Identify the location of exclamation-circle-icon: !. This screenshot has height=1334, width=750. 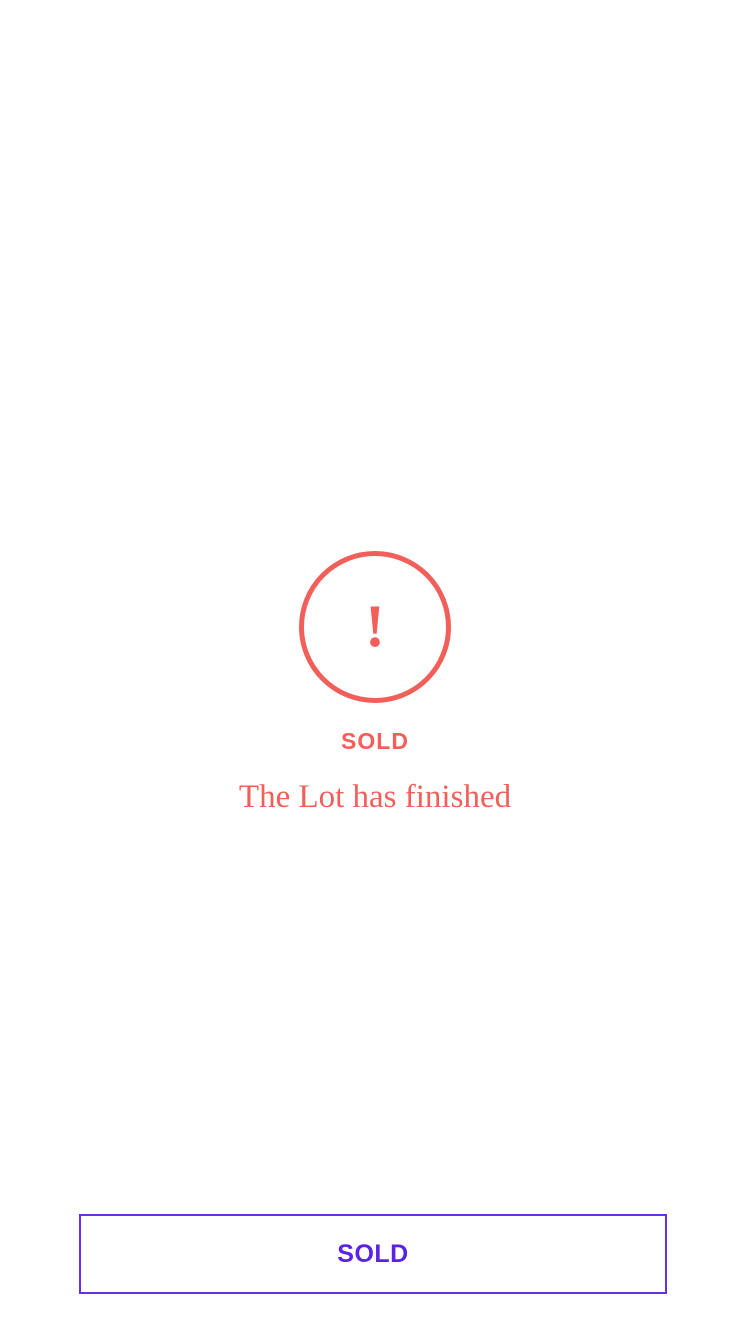
(375, 627).